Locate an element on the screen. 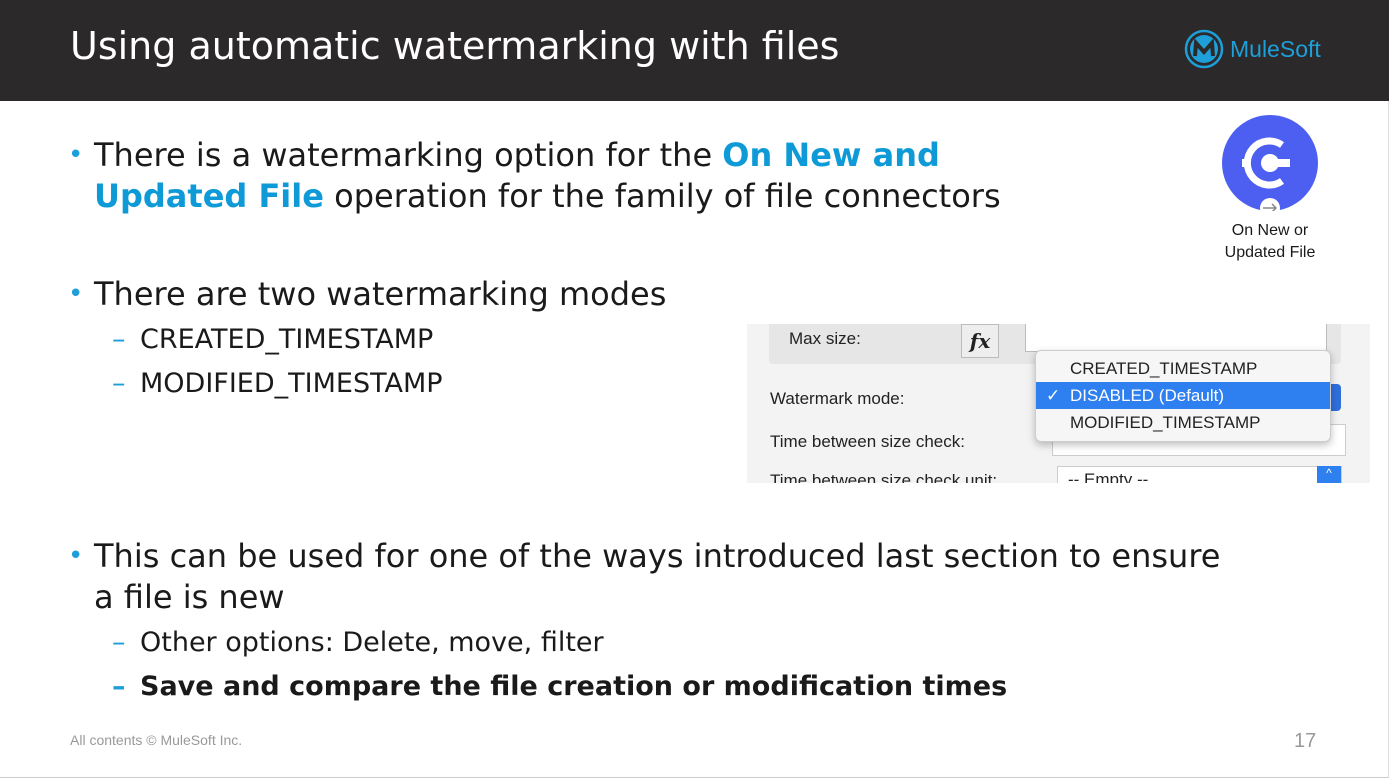  page-number: 17 is located at coordinates (1305, 741).